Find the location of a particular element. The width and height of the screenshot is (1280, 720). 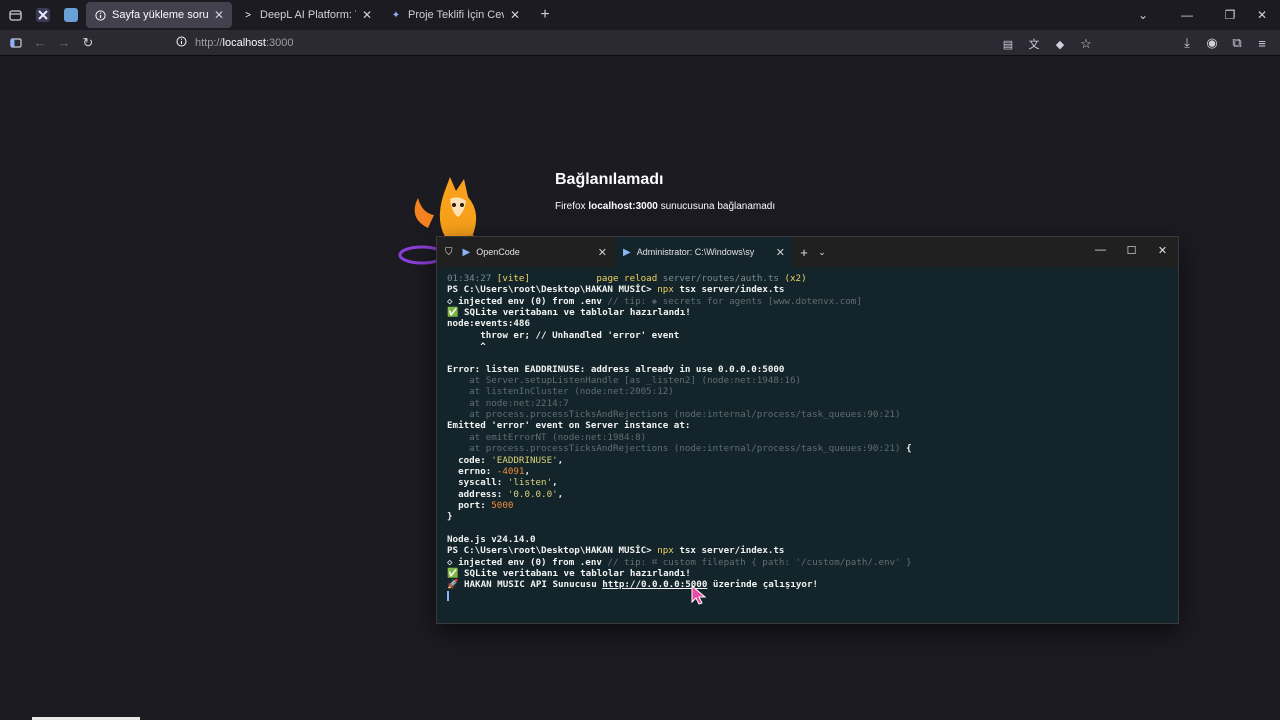

reload-icon: ↻ is located at coordinates (88, 43).